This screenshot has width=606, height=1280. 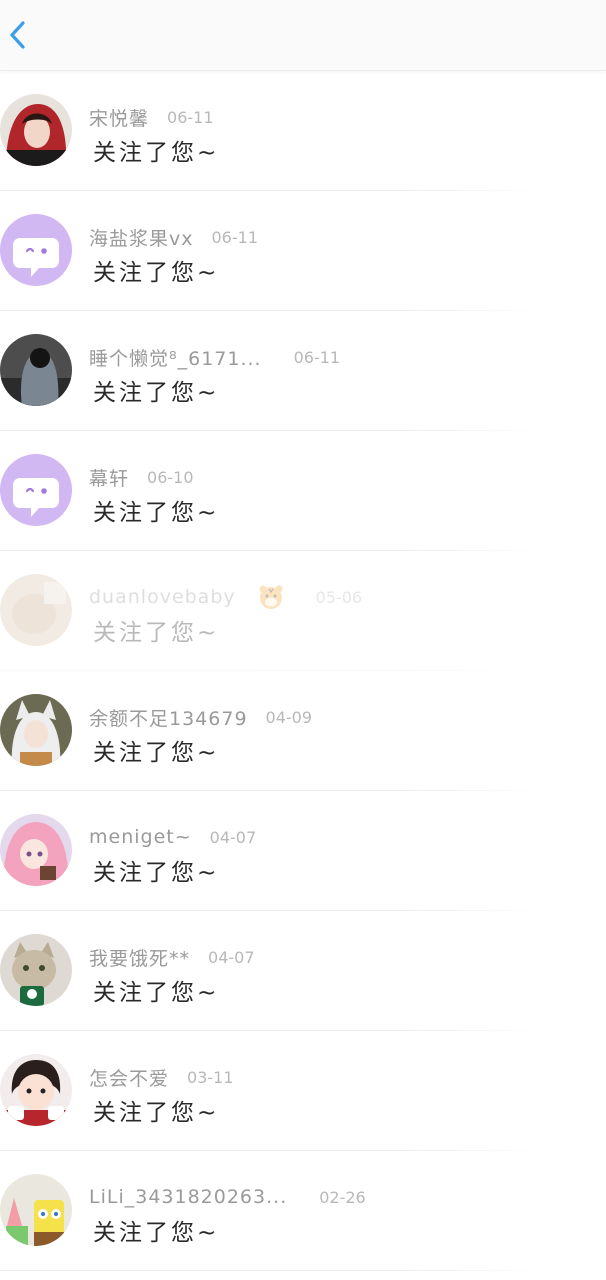 I want to click on notification-date: 03-11, so click(x=210, y=1077).